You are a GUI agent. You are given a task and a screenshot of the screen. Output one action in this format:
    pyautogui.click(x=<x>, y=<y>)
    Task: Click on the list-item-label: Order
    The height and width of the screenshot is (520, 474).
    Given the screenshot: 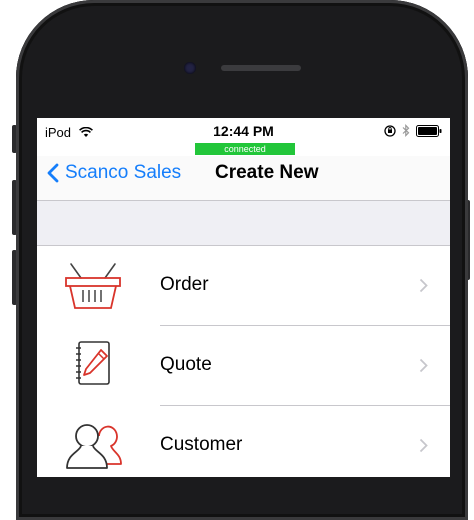 What is the action you would take?
    pyautogui.click(x=184, y=284)
    